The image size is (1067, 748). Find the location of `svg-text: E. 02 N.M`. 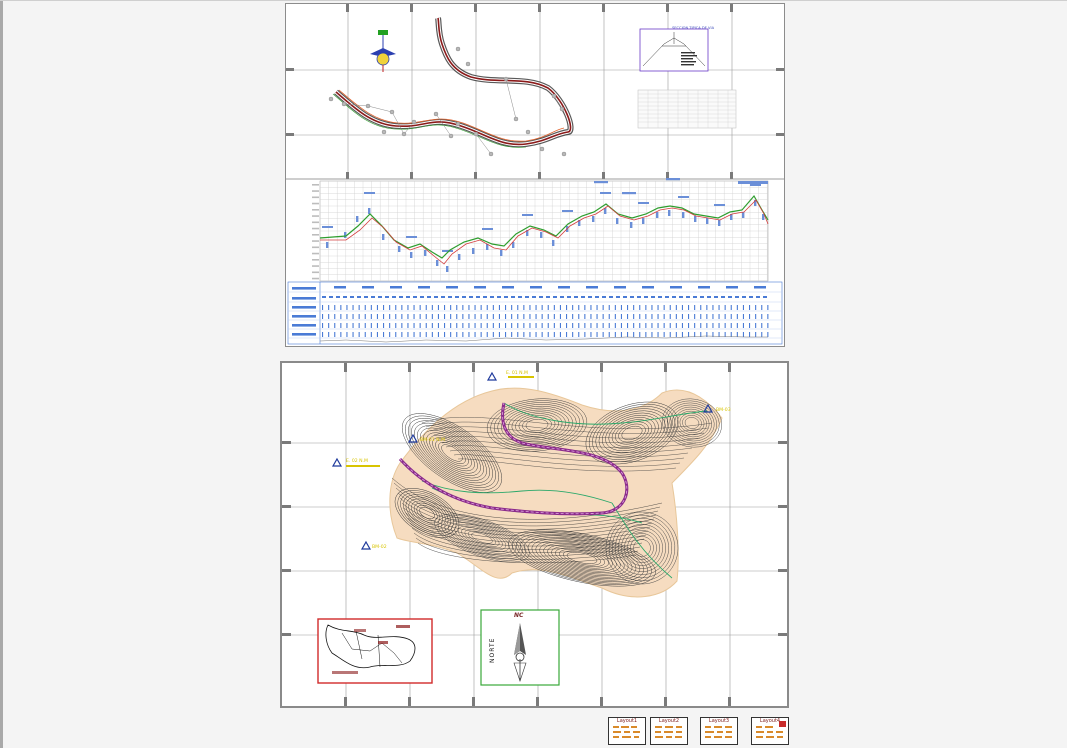

svg-text: E. 02 N.M is located at coordinates (357, 461).